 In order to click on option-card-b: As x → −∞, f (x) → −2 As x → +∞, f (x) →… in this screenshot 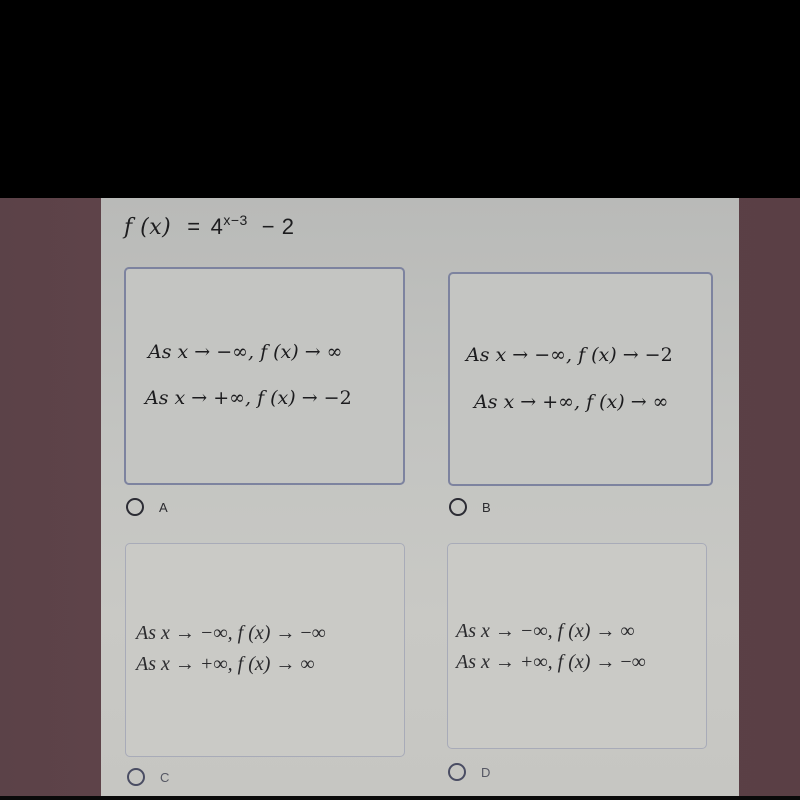, I will do `click(580, 379)`.